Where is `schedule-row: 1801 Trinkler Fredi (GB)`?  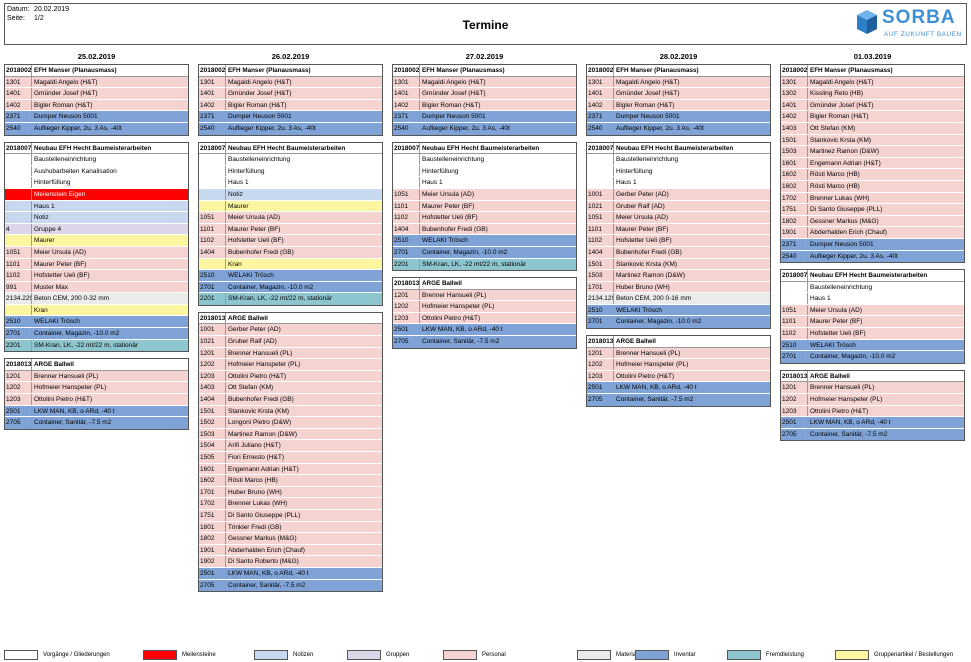 schedule-row: 1801 Trinkler Fredi (GB) is located at coordinates (290, 527).